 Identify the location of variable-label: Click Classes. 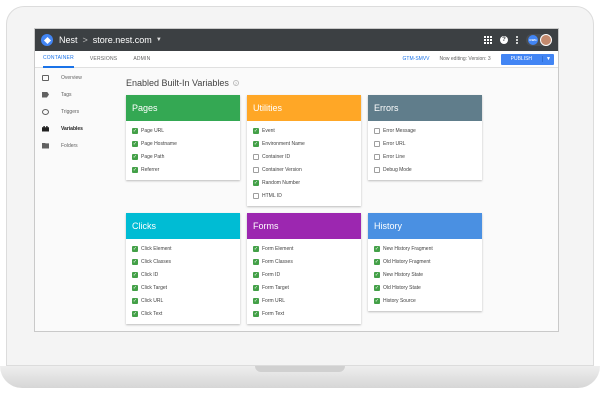
(156, 261).